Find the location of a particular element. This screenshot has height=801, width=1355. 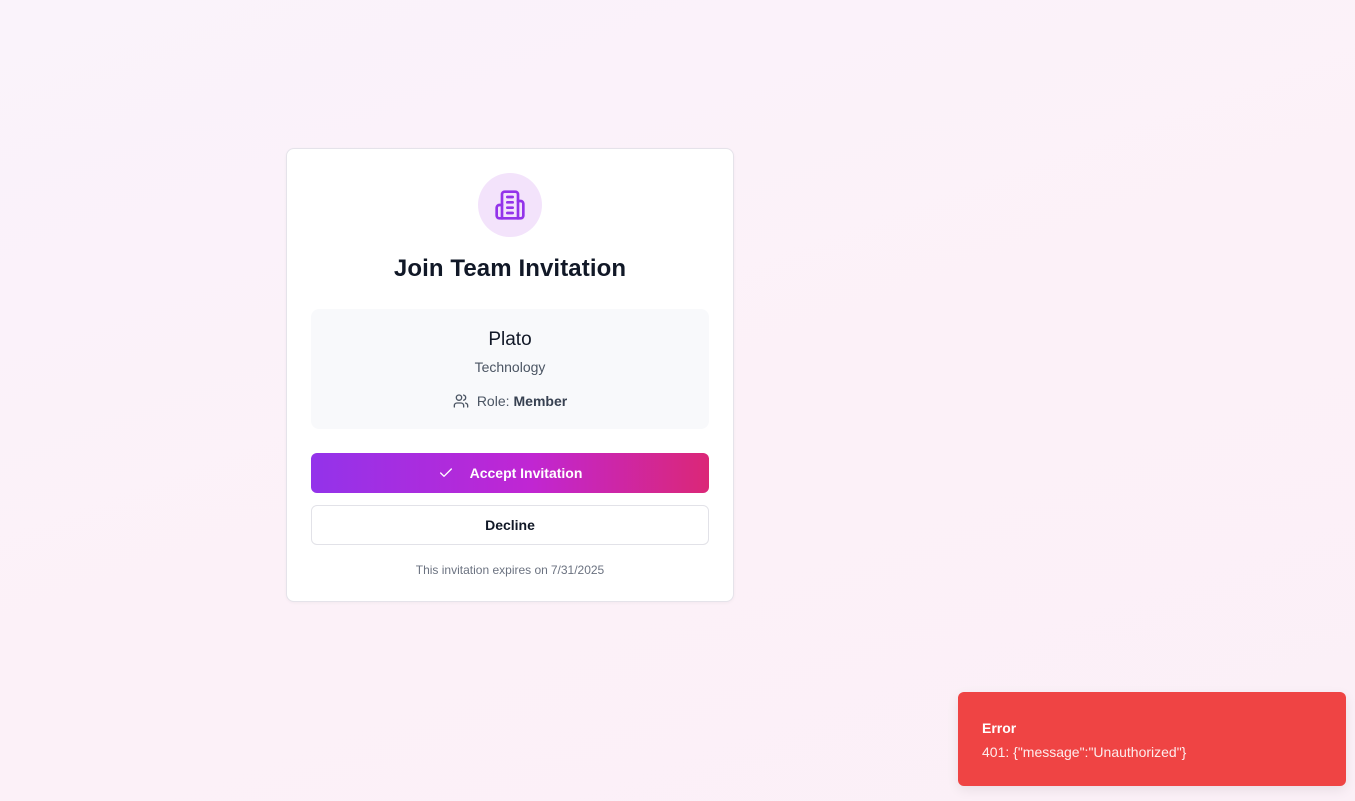

decline-button: Decline is located at coordinates (510, 525).